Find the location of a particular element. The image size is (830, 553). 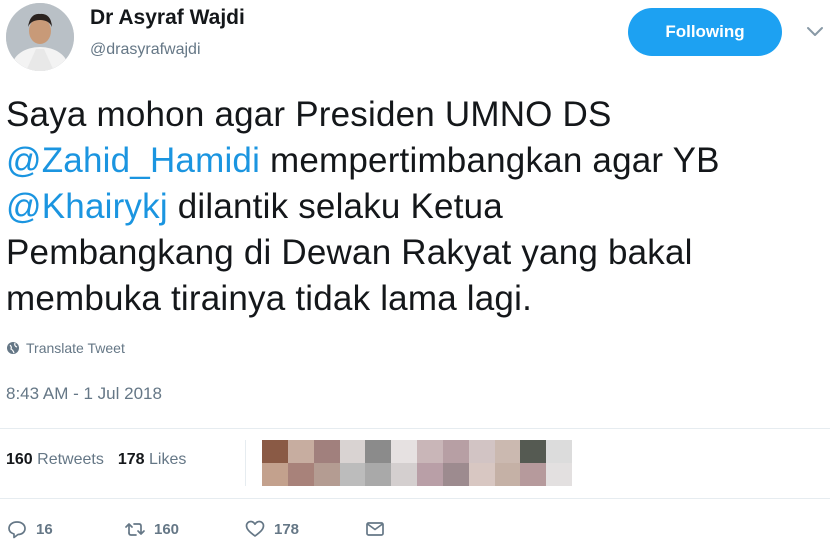

tweet-line: Pembangkang di Dewan Rakyat yang bakal is located at coordinates (349, 252).